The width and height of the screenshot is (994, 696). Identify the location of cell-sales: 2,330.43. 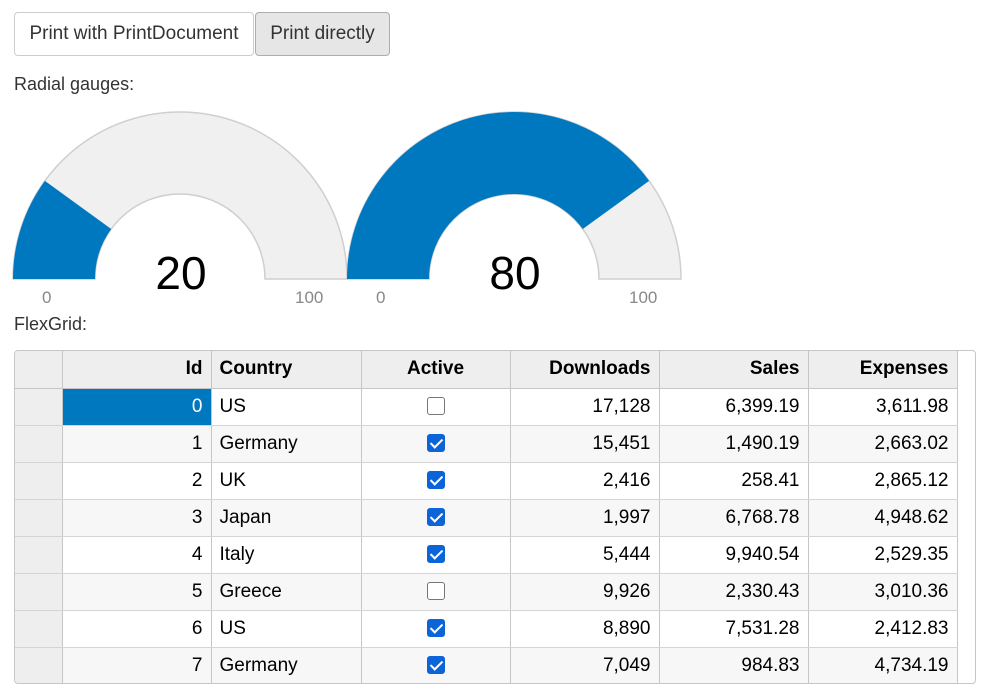
(734, 592).